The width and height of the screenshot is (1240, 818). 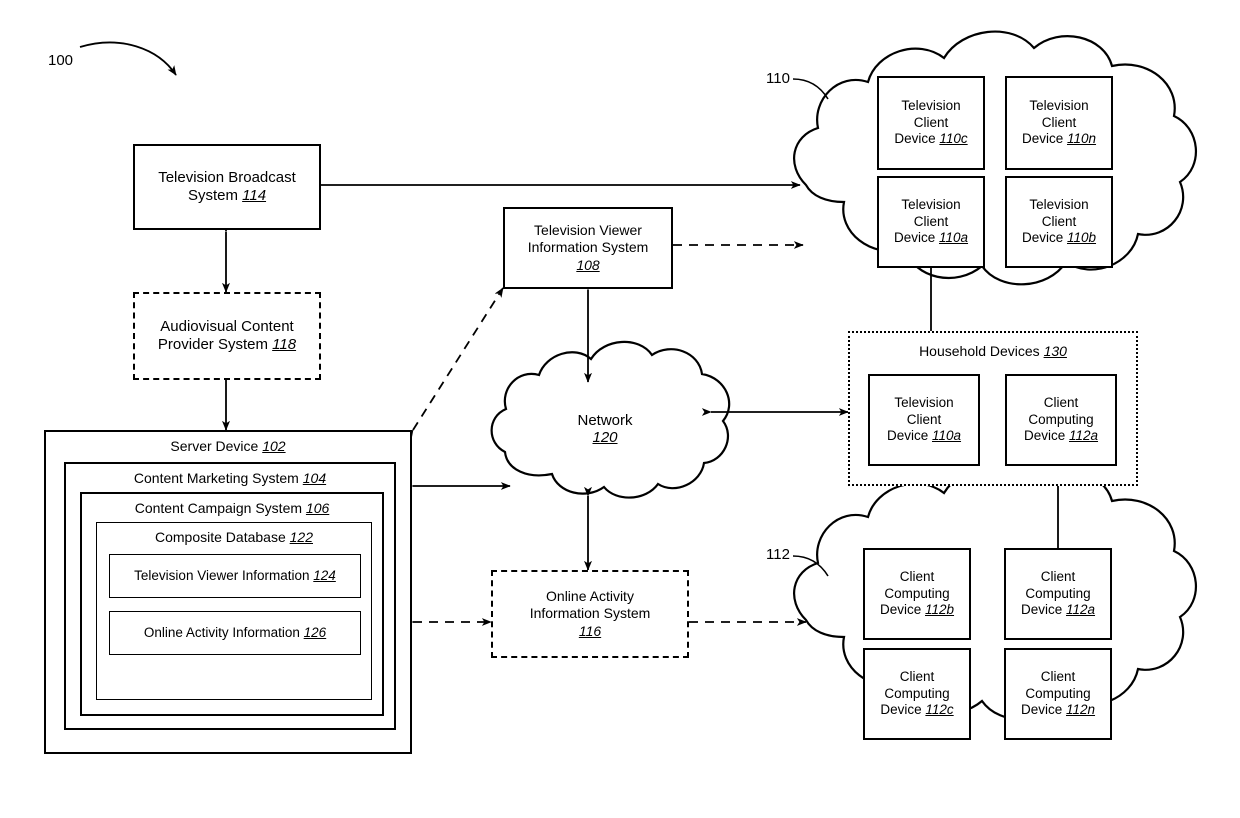 I want to click on content-marketing-label: Content Marketing System, so click(x=216, y=478).